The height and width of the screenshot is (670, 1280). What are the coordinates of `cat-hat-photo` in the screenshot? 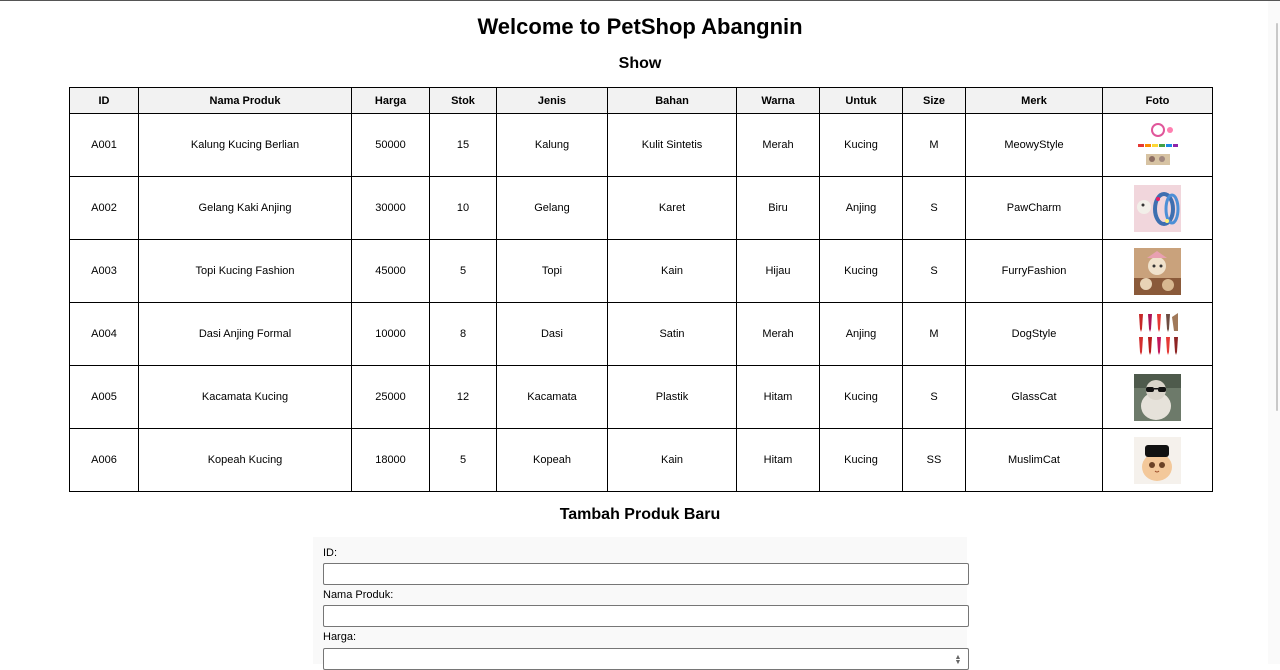 It's located at (1157, 271).